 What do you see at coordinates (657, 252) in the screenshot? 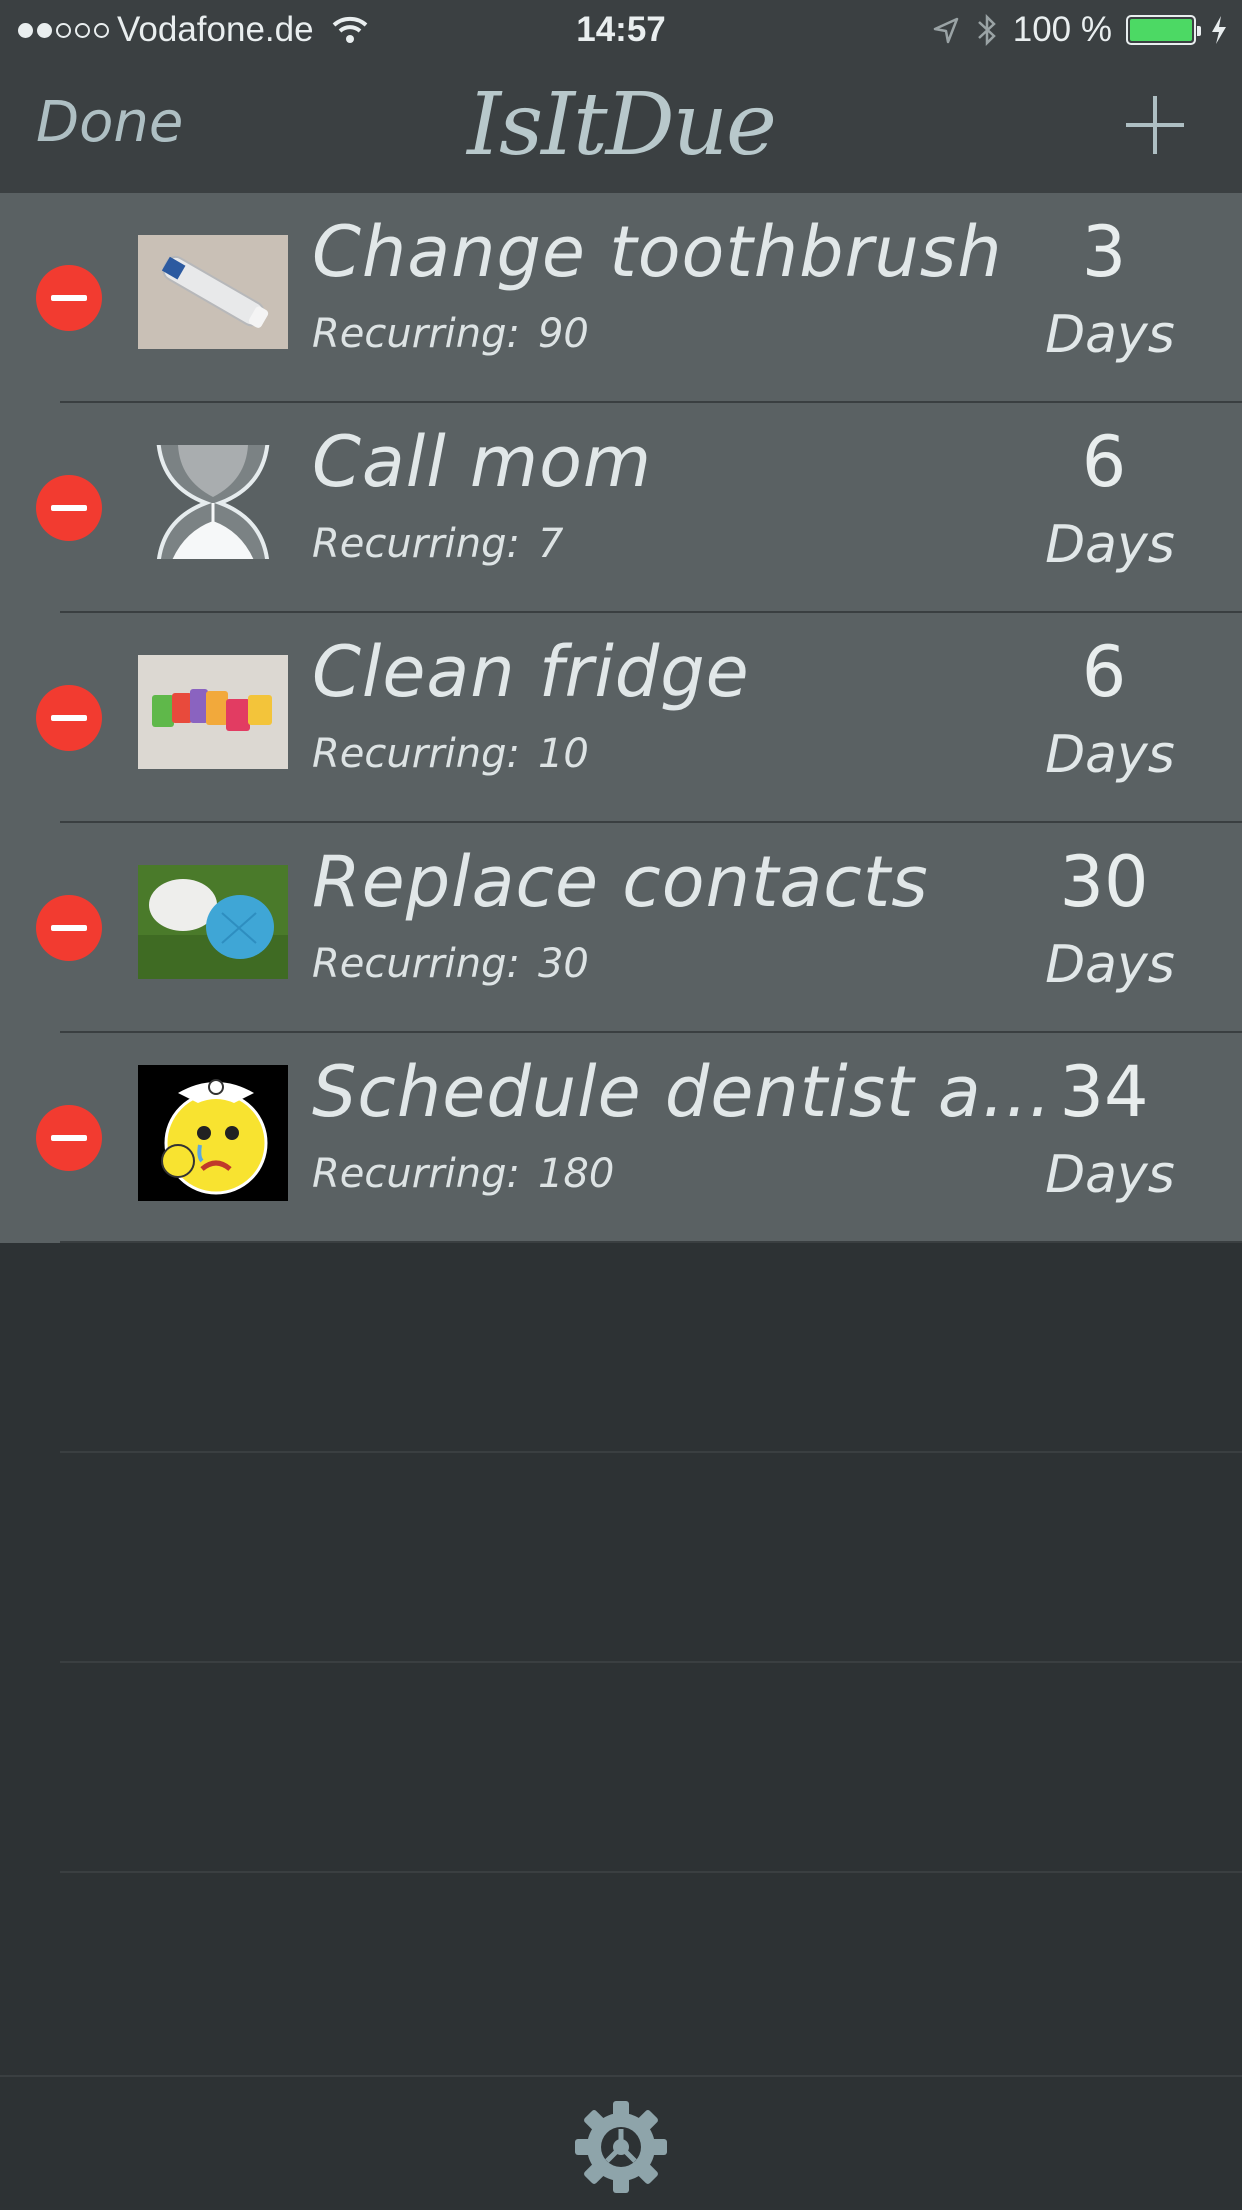
I see `task-title: Change toothbrush` at bounding box center [657, 252].